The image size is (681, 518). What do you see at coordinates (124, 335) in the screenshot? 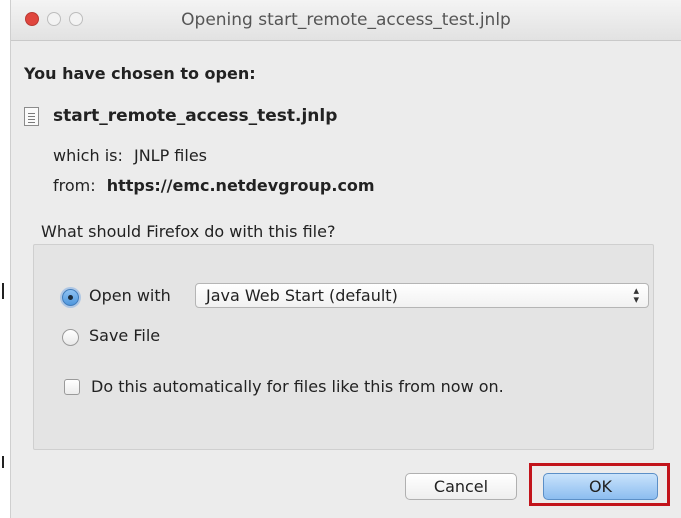
I see `save-file-label: Save File` at bounding box center [124, 335].